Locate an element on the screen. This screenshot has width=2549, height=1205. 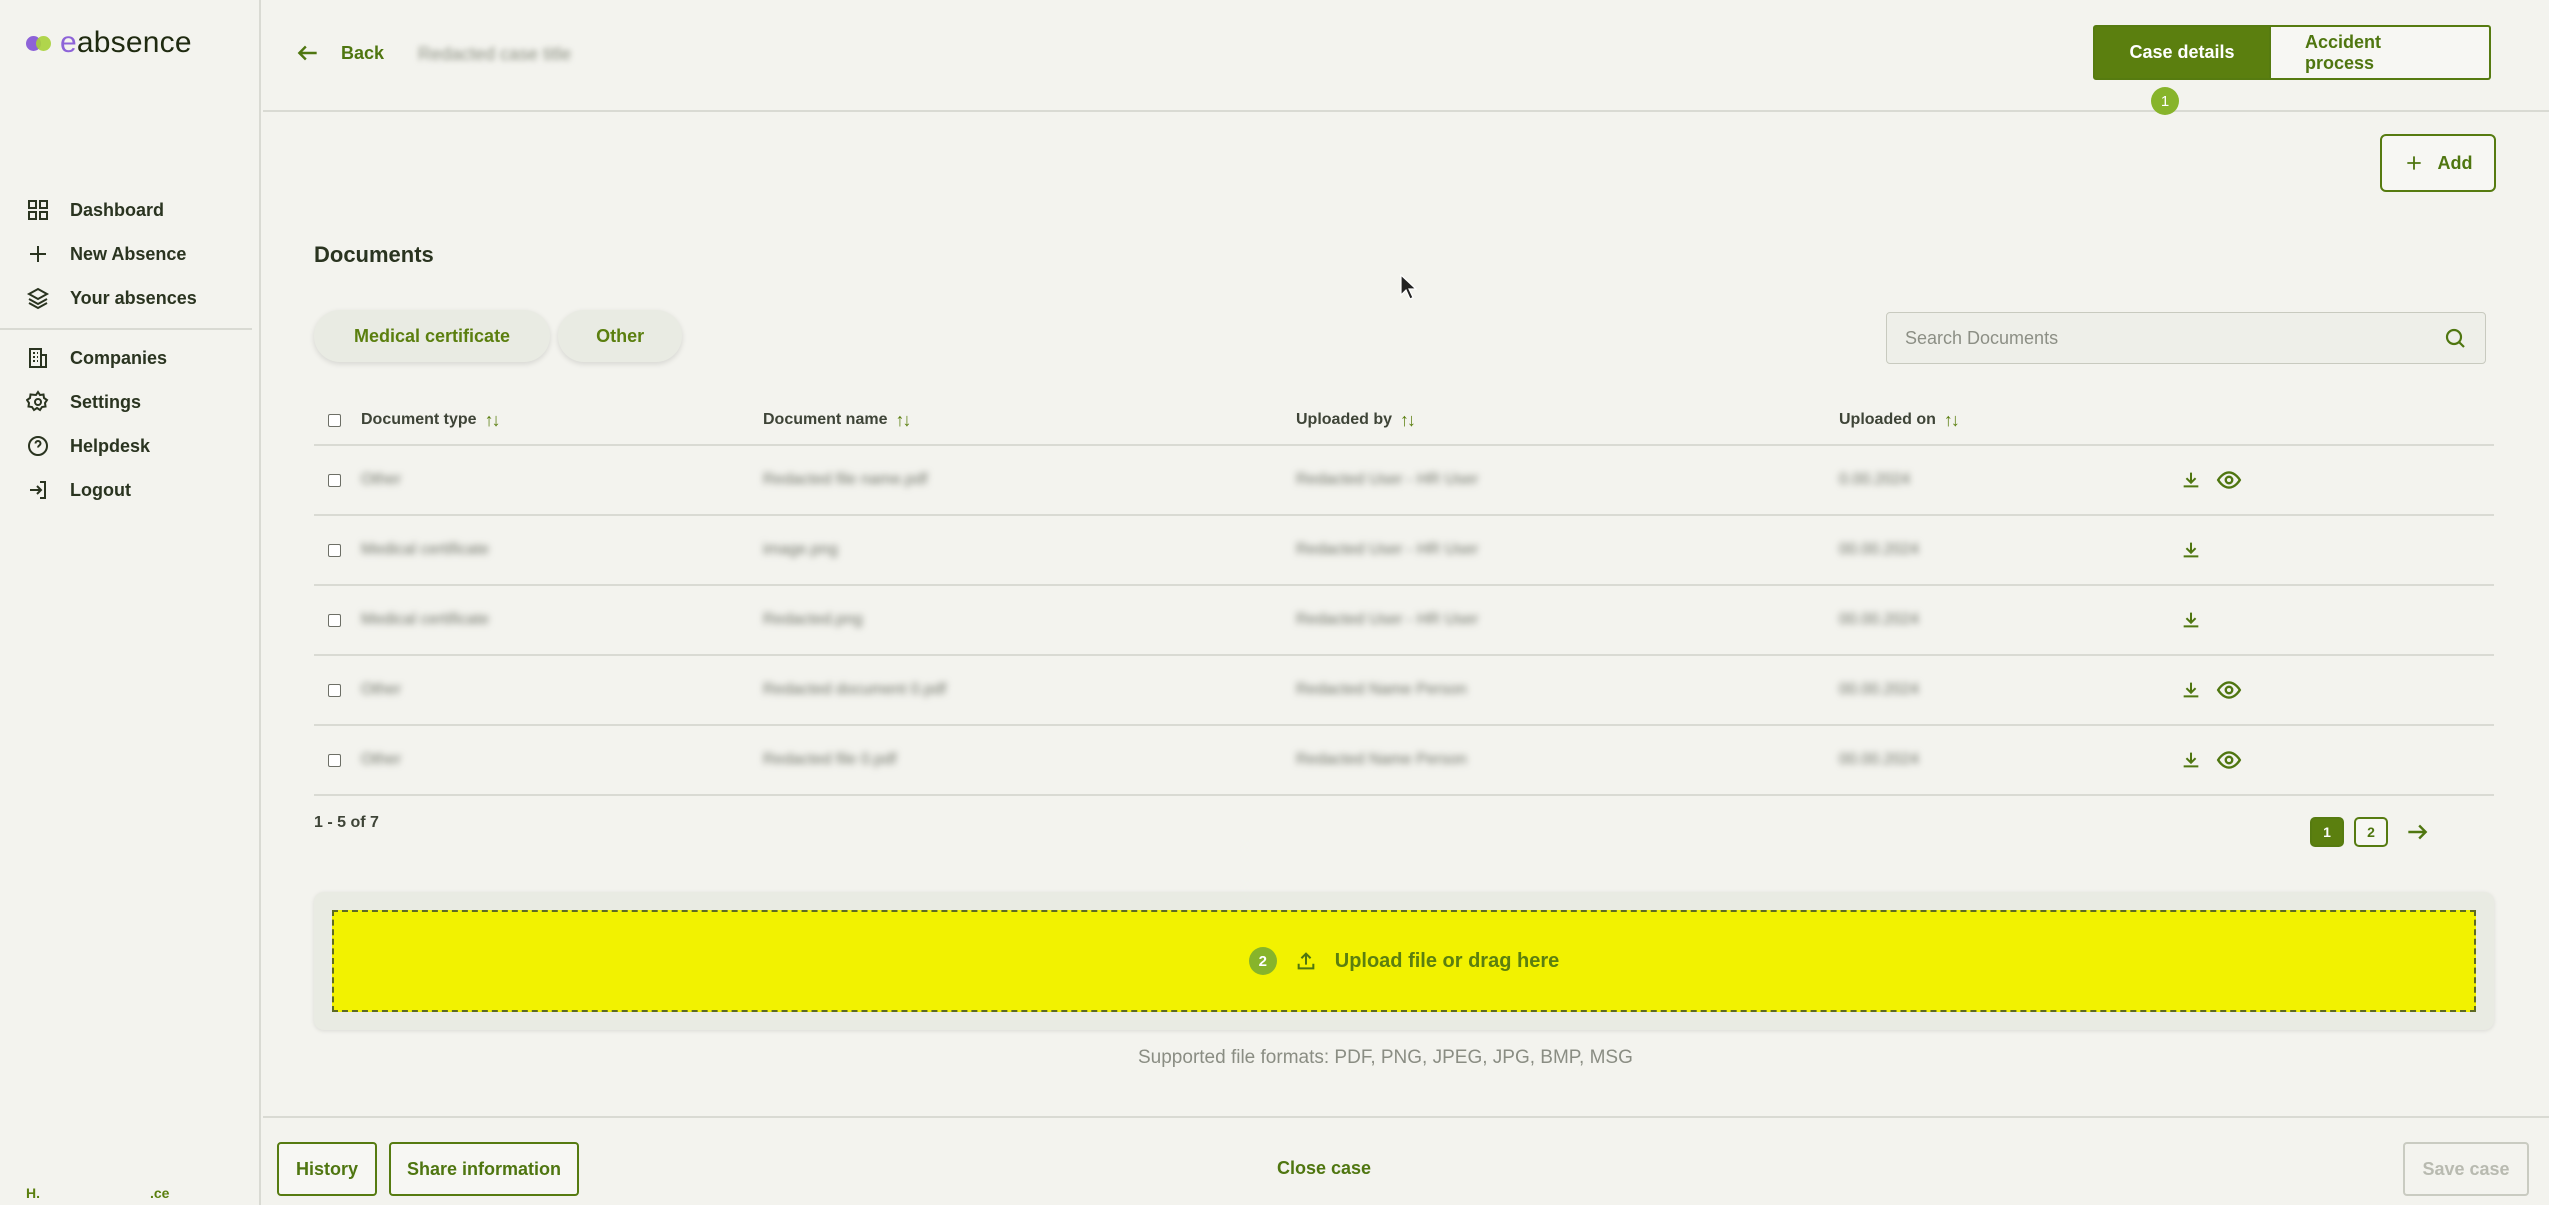
pagination: 1 2 is located at coordinates (2370, 832).